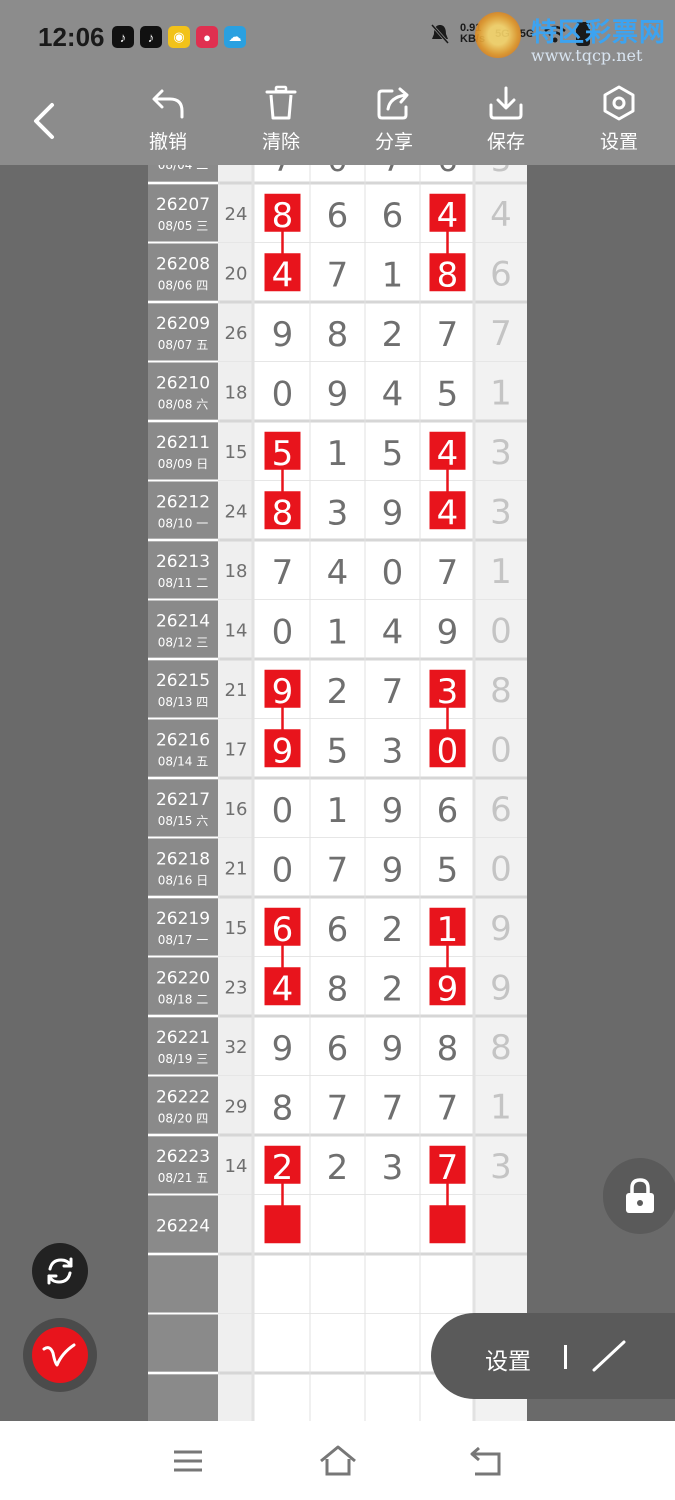 Image resolution: width=675 pixels, height=1500 pixels. Describe the element at coordinates (183, 1118) in the screenshot. I see `issue-date: 08/20 四` at that location.